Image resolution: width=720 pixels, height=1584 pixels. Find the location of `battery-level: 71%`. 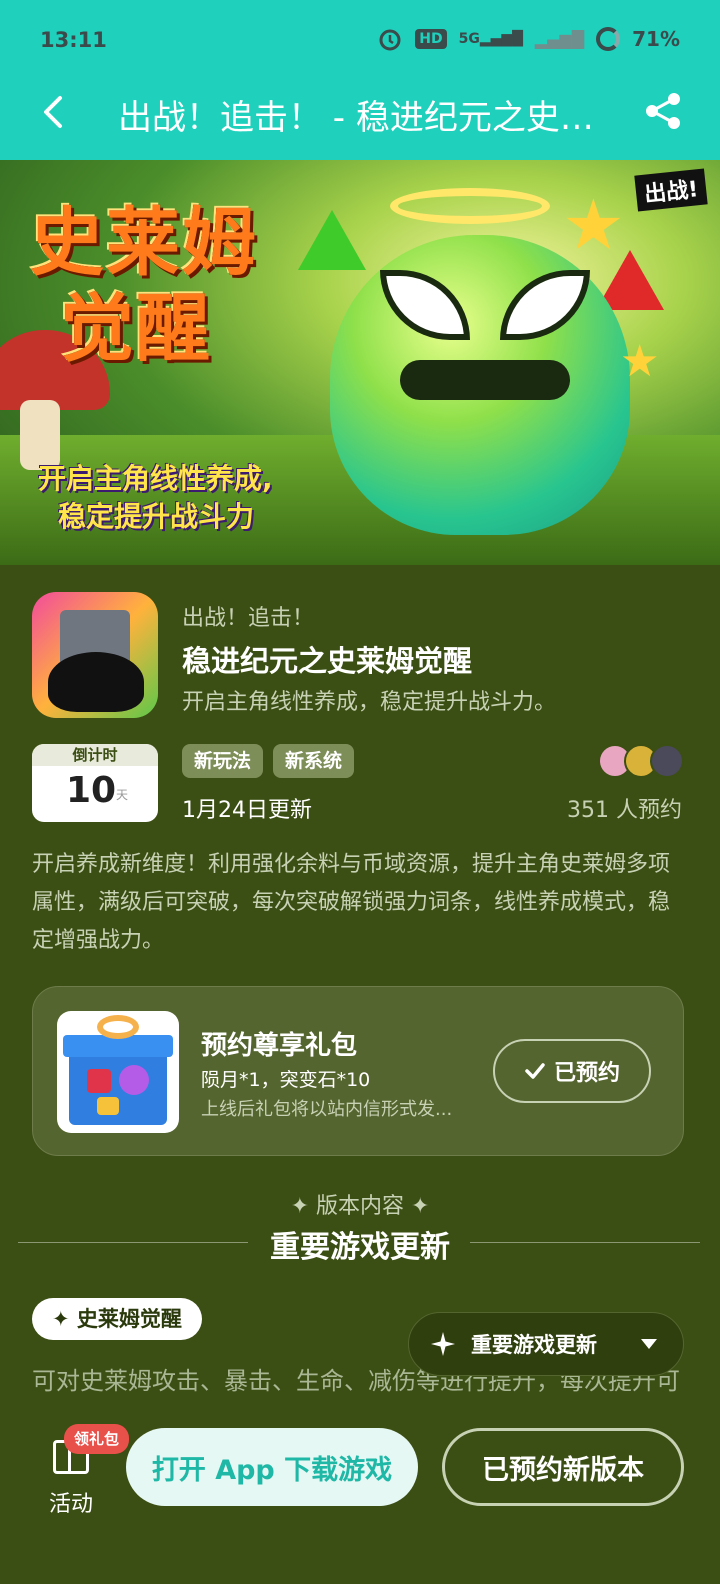

battery-level: 71% is located at coordinates (656, 39).